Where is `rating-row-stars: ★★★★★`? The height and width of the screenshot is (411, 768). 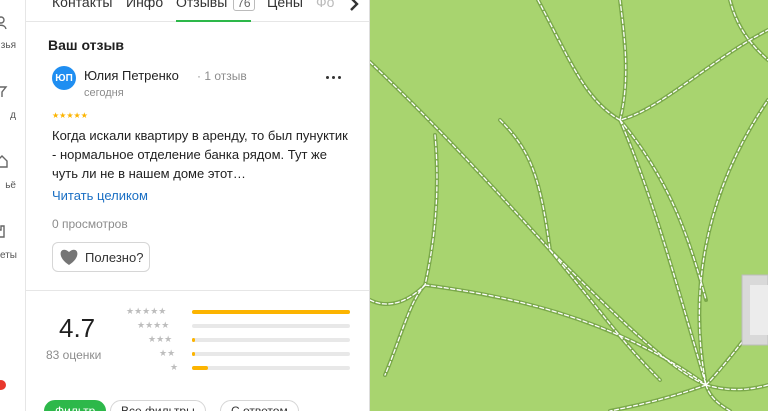
rating-row-stars: ★★★★★ is located at coordinates (146, 311).